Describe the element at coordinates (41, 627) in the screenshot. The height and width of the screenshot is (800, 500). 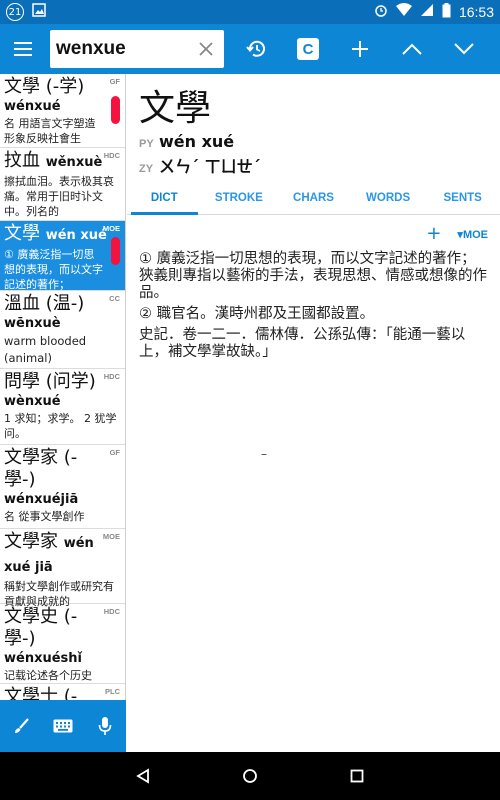
I see `entry-headword: 文學史 (-學-)` at that location.